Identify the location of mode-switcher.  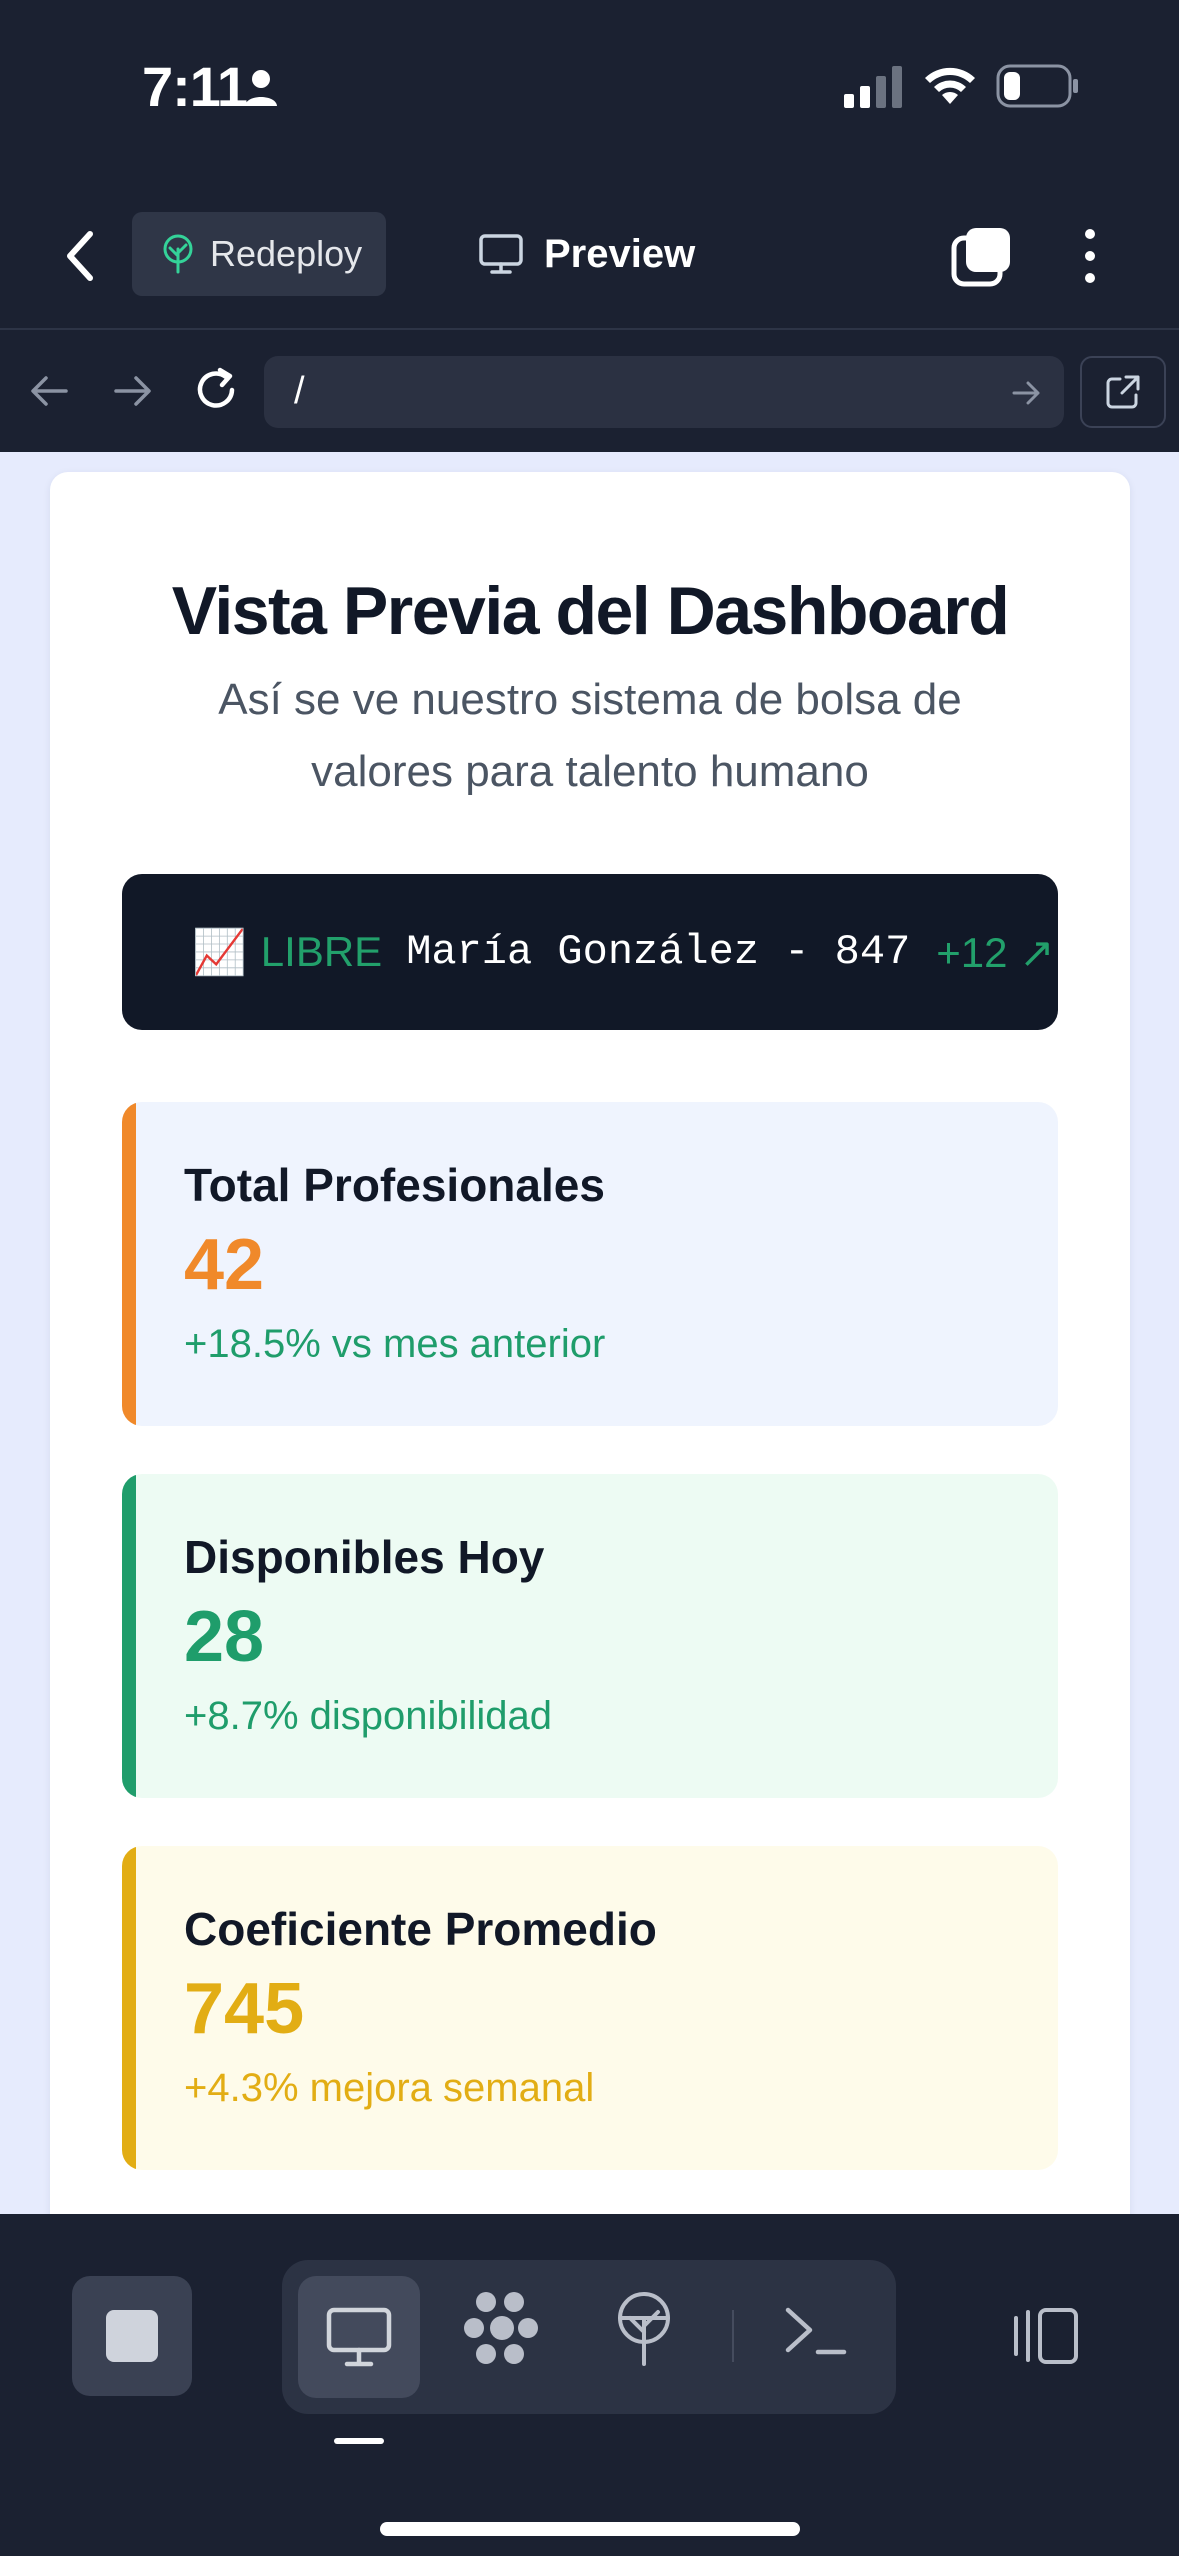
(589, 2337).